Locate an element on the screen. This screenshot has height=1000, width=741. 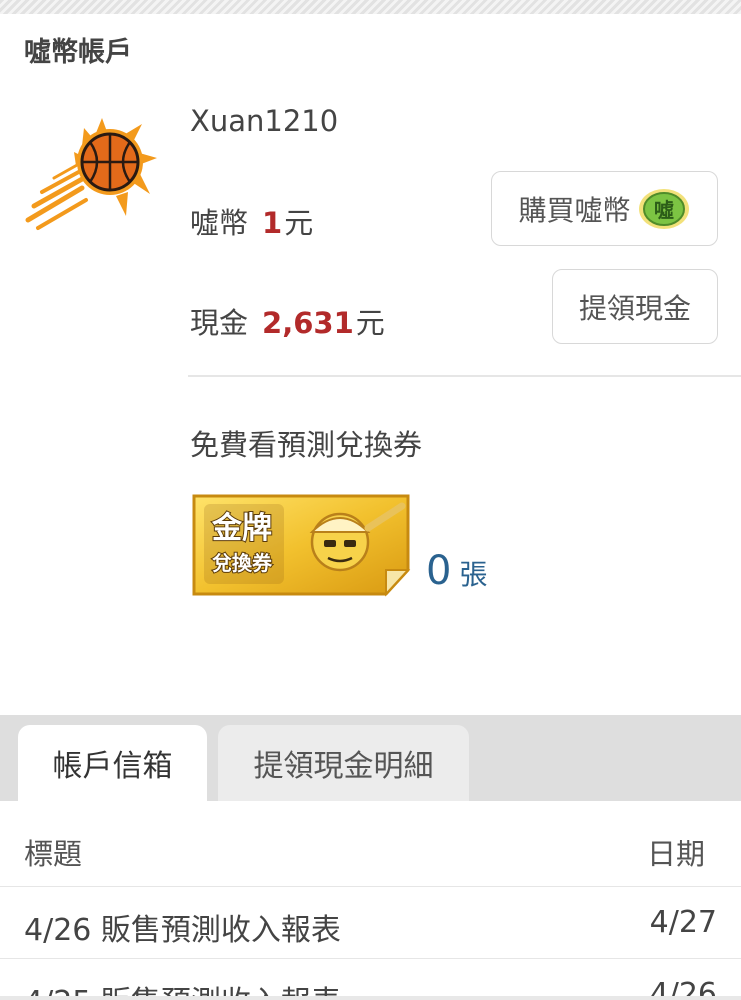
withdraw-cash-button: 提領現金 is located at coordinates (635, 306).